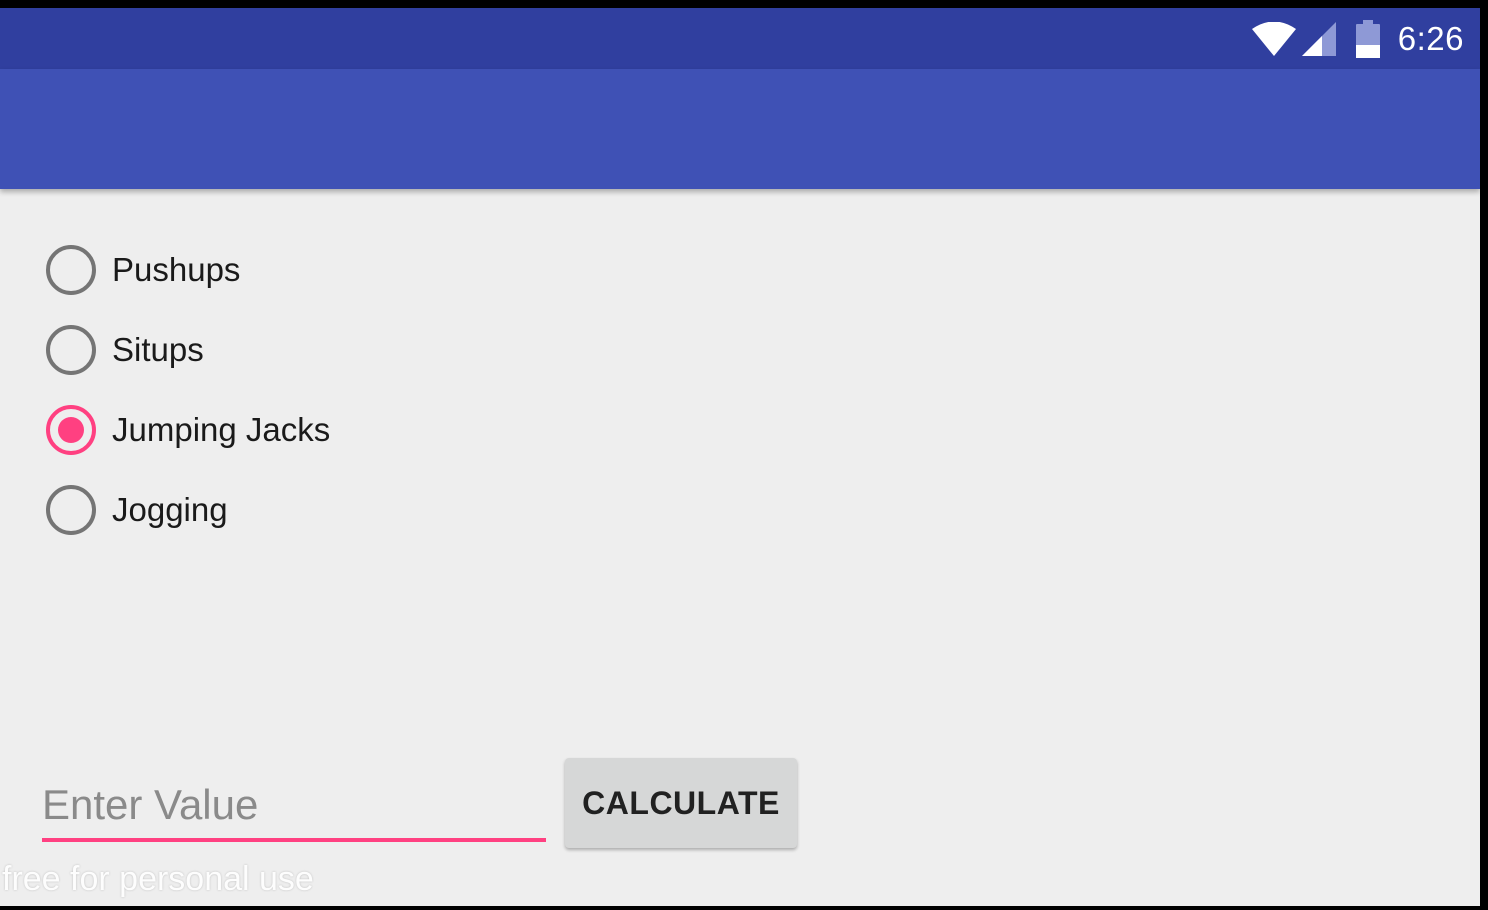 The height and width of the screenshot is (910, 1488). I want to click on radio-option-jogging: Jogging, so click(188, 510).